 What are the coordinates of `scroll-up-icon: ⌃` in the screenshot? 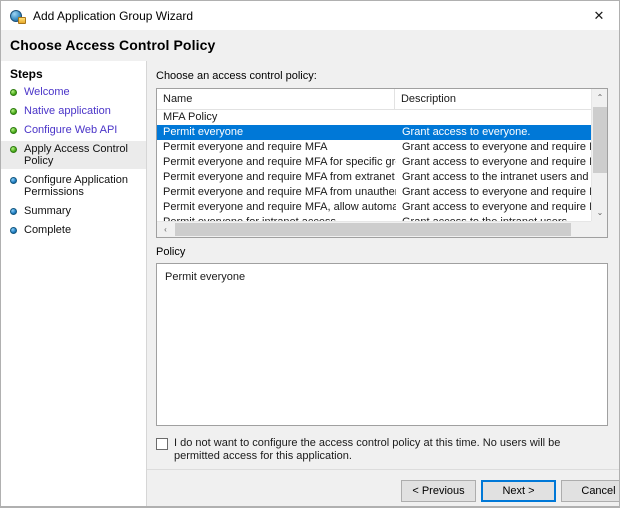 It's located at (599, 97).